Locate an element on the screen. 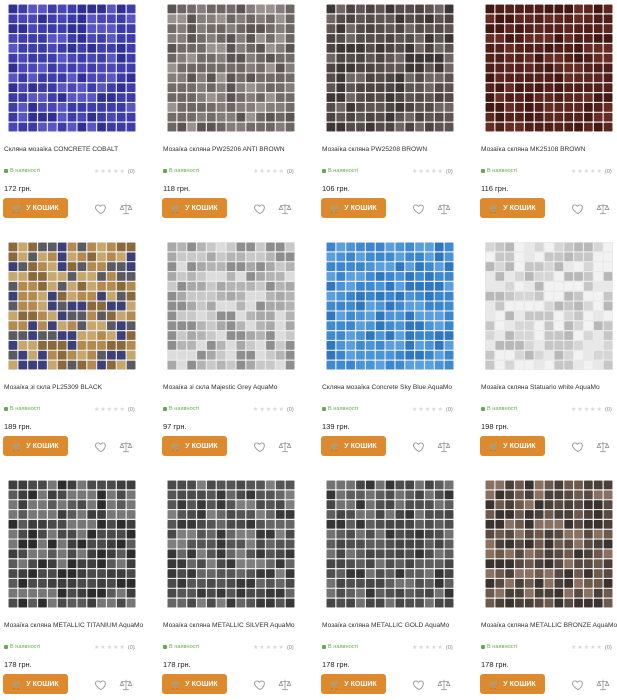  product-name: Мозаїка зі скла Majestic Grey AquaMo is located at coordinates (239, 387).